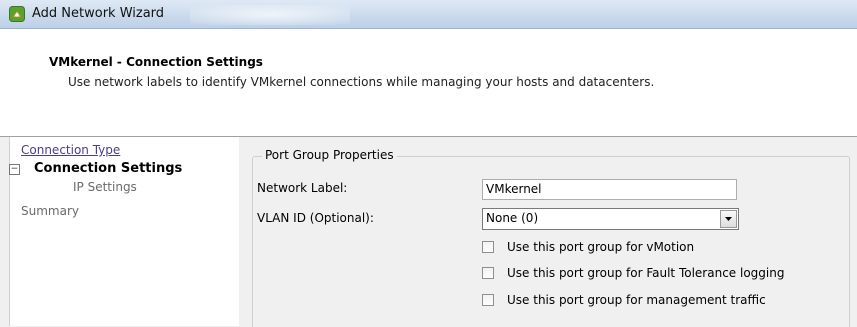 The image size is (857, 327). What do you see at coordinates (50, 211) in the screenshot?
I see `nav-step-summary: Summary` at bounding box center [50, 211].